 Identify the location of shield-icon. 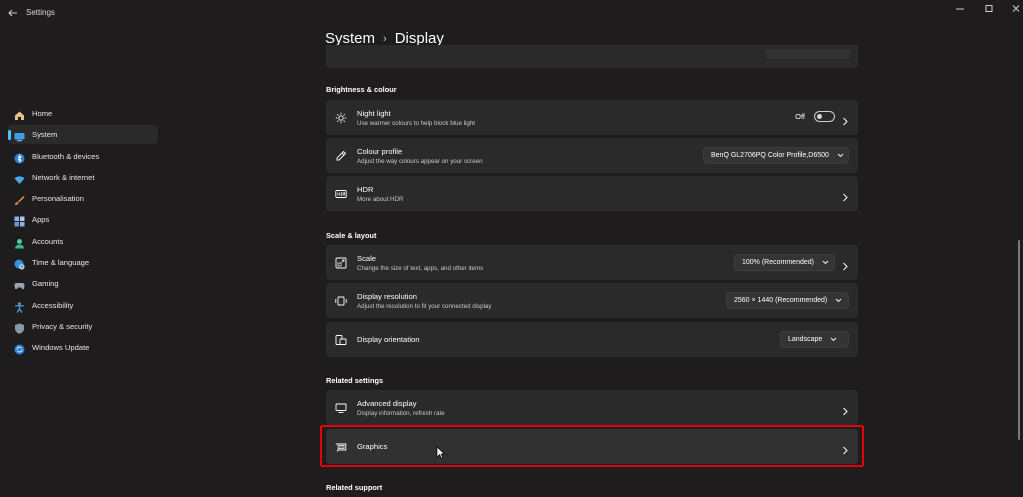
(19, 327).